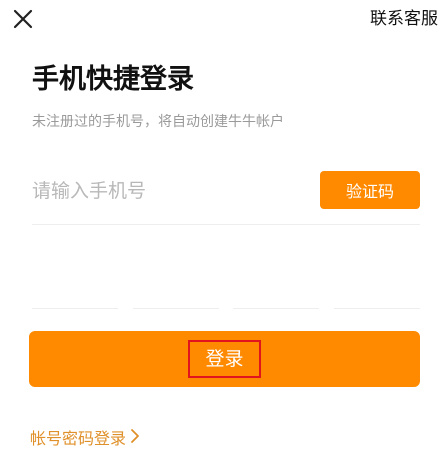  I want to click on login-button-label: 登录, so click(224, 359).